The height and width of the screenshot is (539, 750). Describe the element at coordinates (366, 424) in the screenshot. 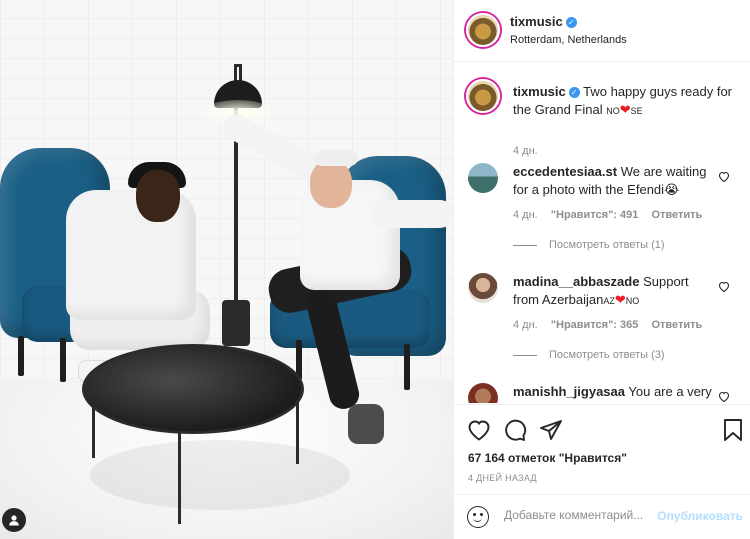

I see `person-right-shoe` at that location.